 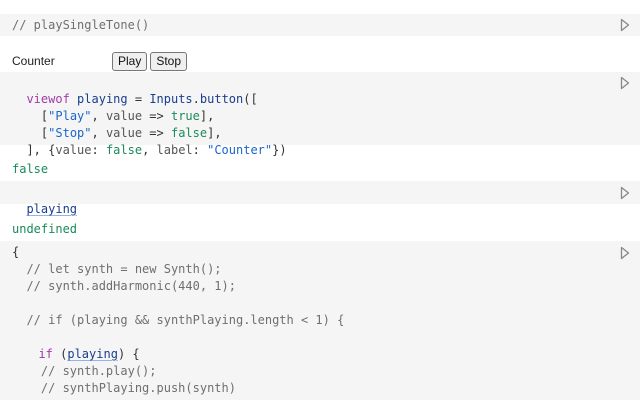 What do you see at coordinates (128, 354) in the screenshot?
I see `close-paren-brace: ) {` at bounding box center [128, 354].